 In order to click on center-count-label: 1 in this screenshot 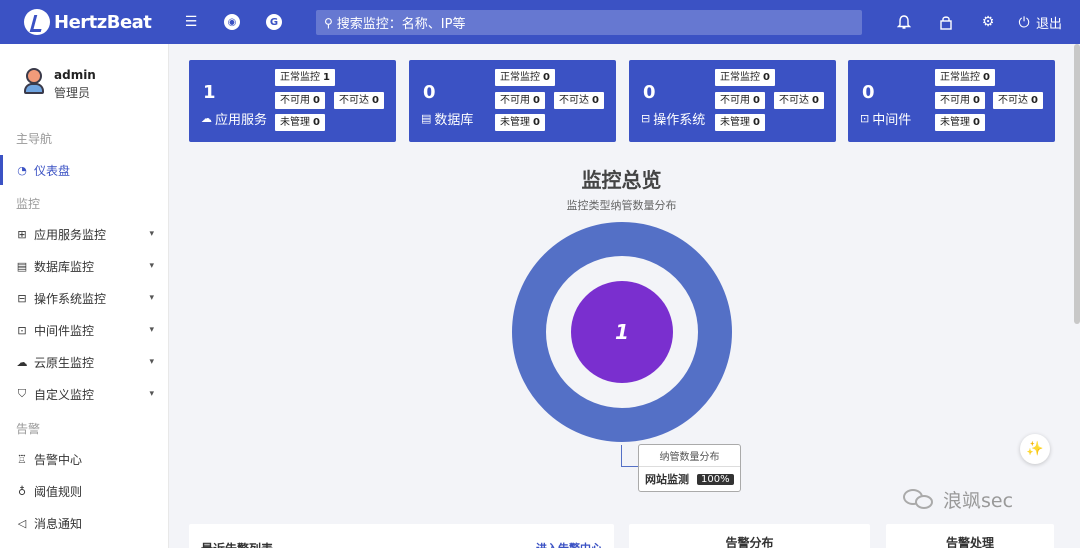, I will do `click(622, 332)`.